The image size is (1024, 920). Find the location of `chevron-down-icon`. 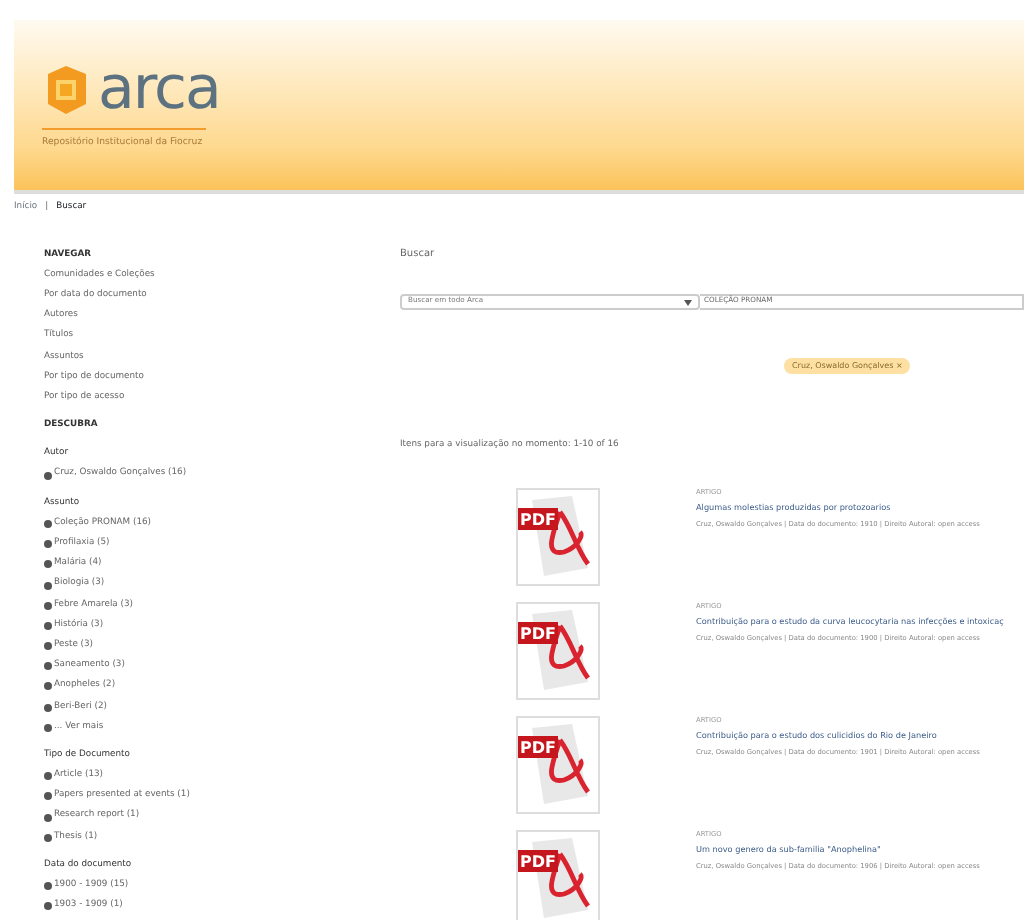

chevron-down-icon is located at coordinates (688, 302).